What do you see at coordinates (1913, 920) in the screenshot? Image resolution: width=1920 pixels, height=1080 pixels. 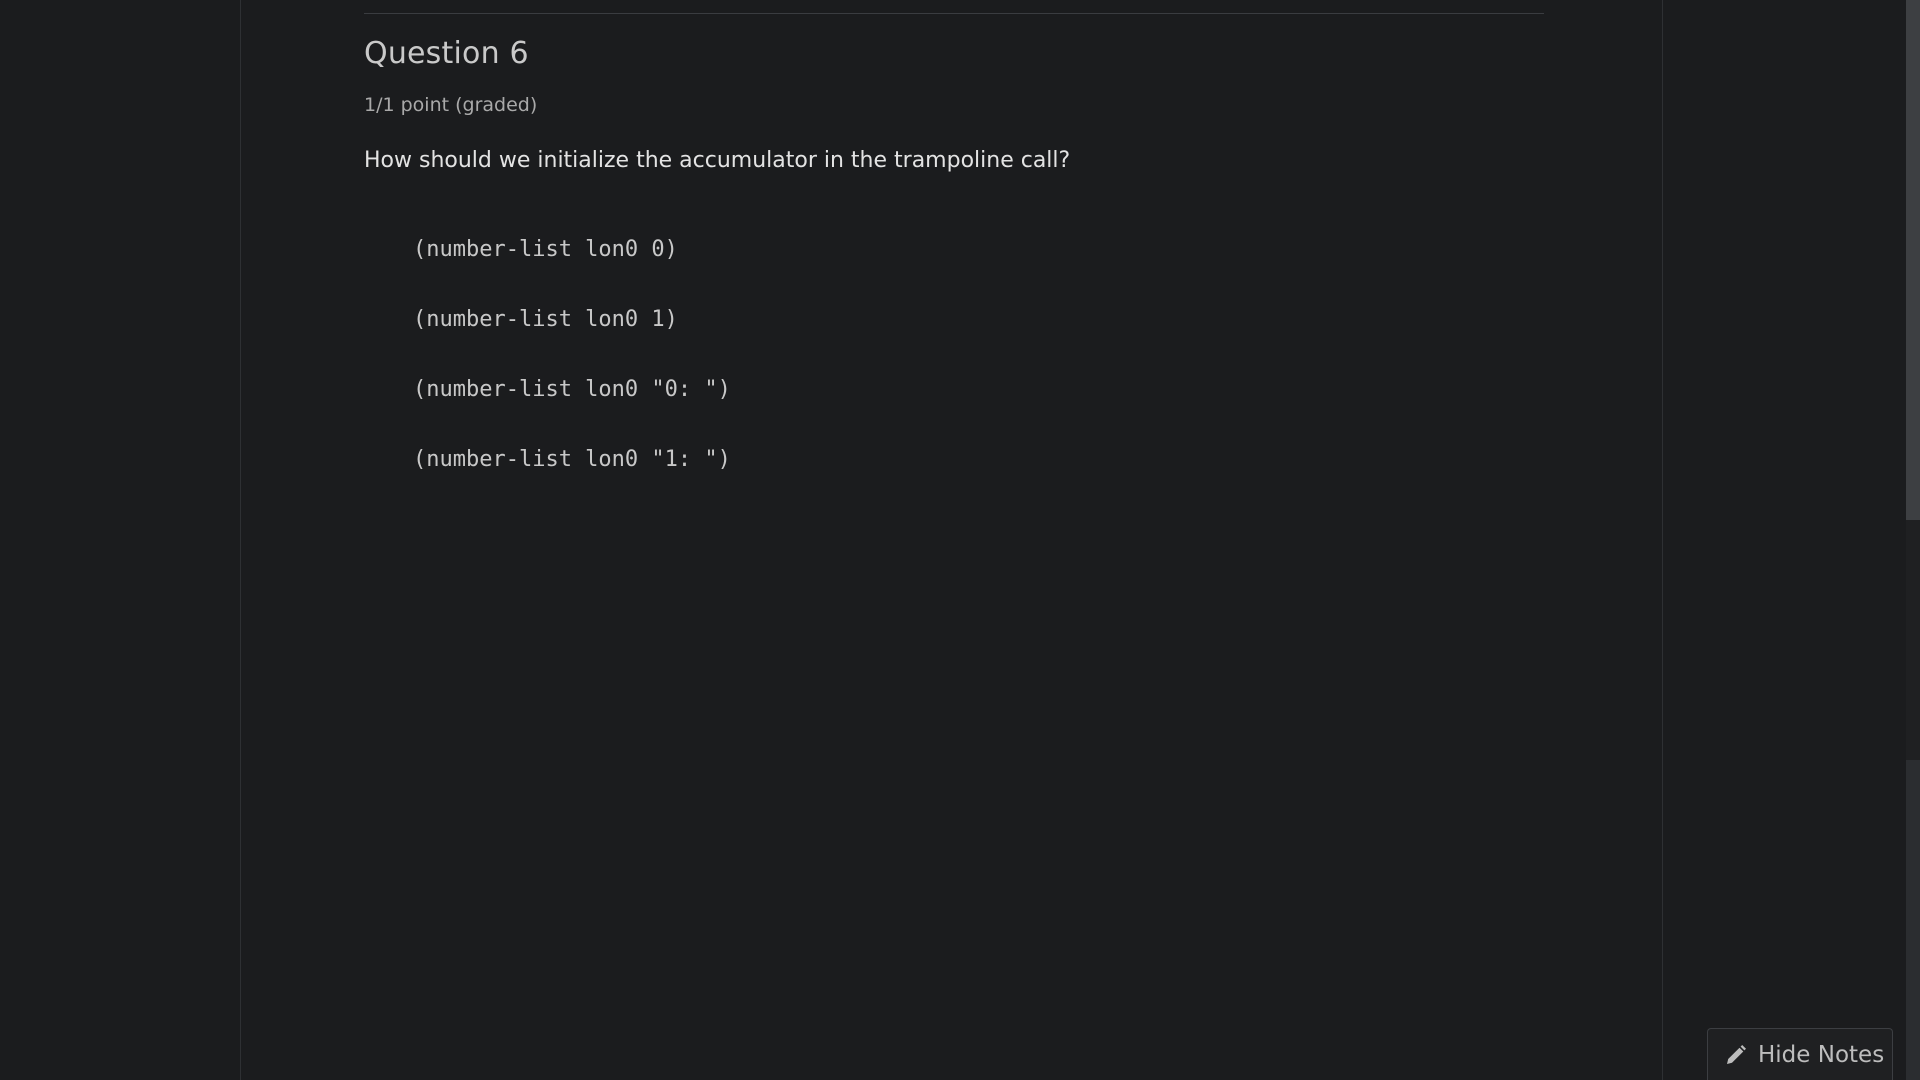 I see `scrollbar-lower-segment` at bounding box center [1913, 920].